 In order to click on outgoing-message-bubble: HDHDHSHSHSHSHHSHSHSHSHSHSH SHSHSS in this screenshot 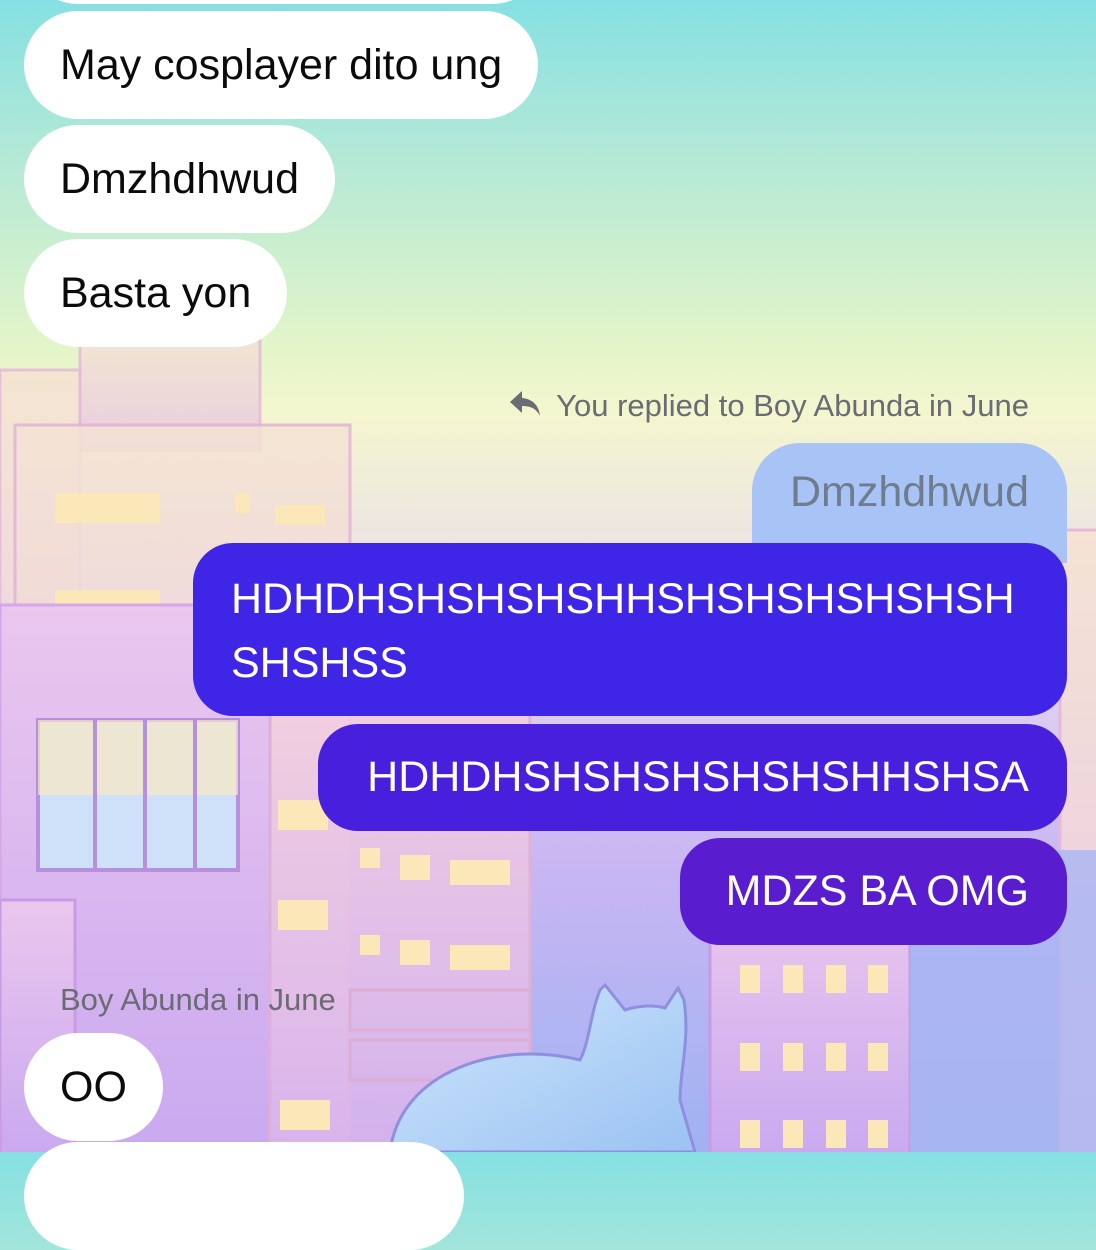, I will do `click(630, 629)`.